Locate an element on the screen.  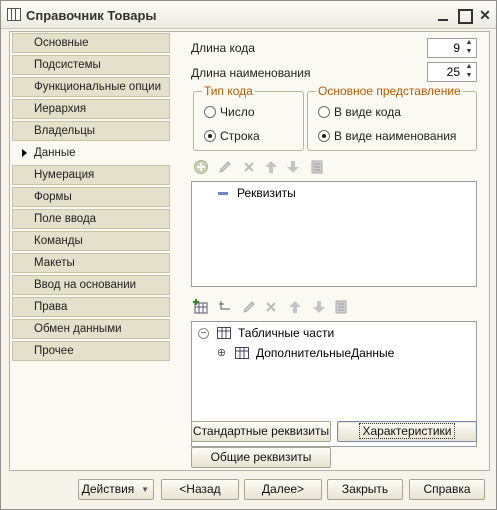
tab-item: Команды is located at coordinates (91, 241).